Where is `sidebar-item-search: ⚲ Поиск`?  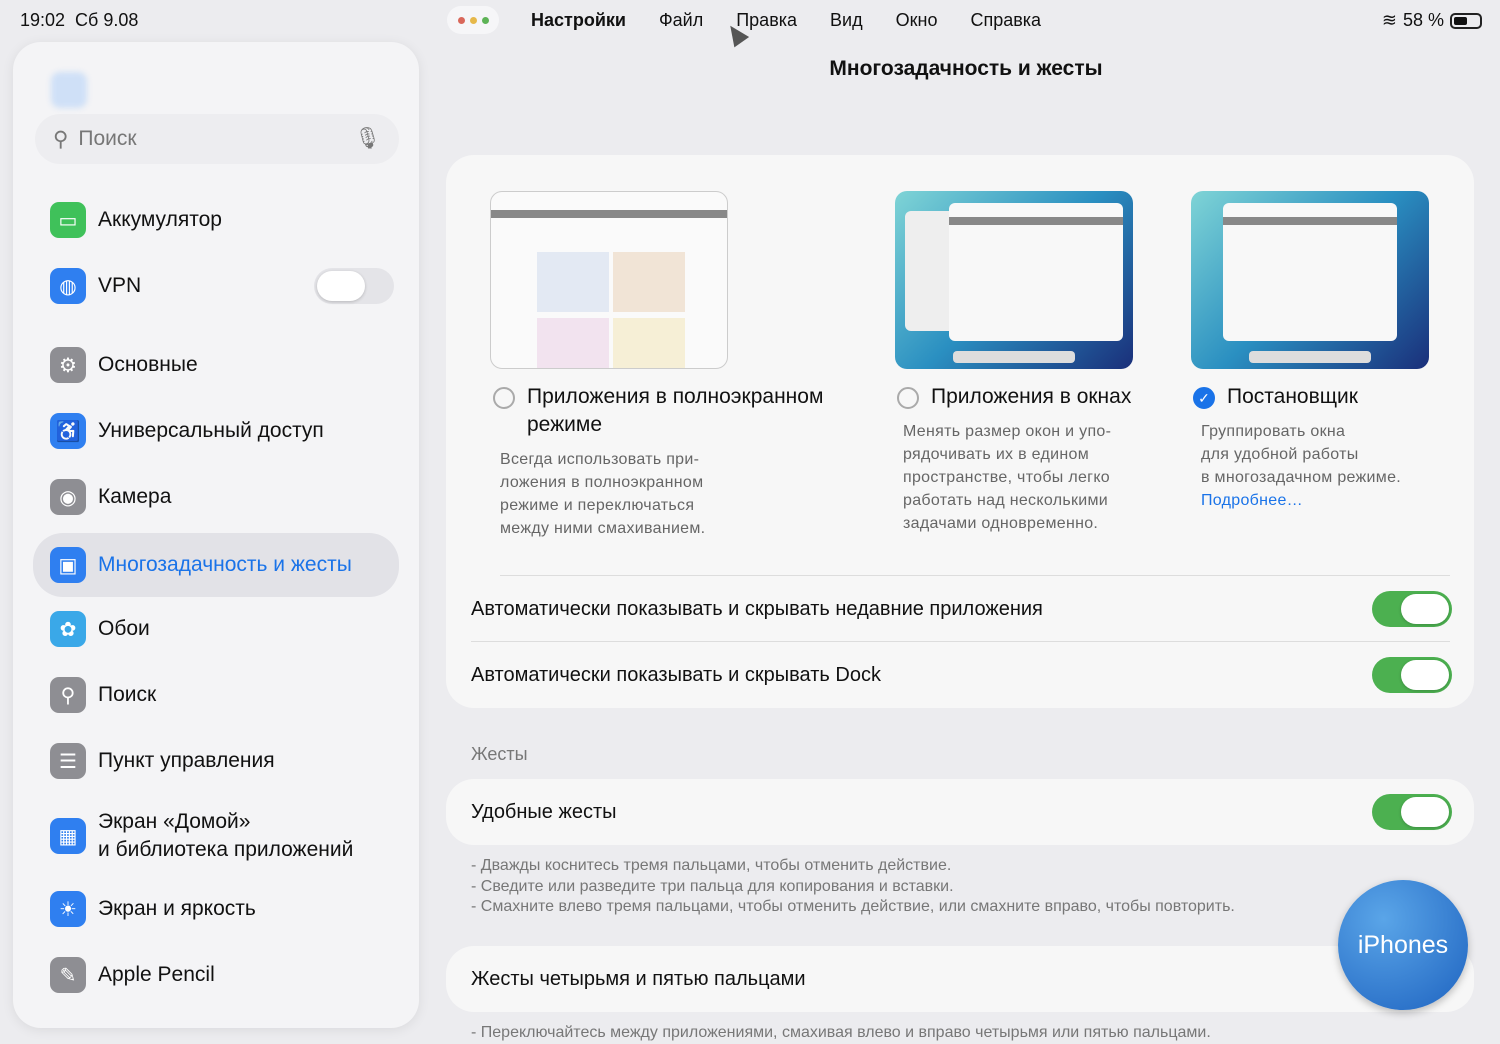
sidebar-item-search: ⚲ Поиск is located at coordinates (216, 695).